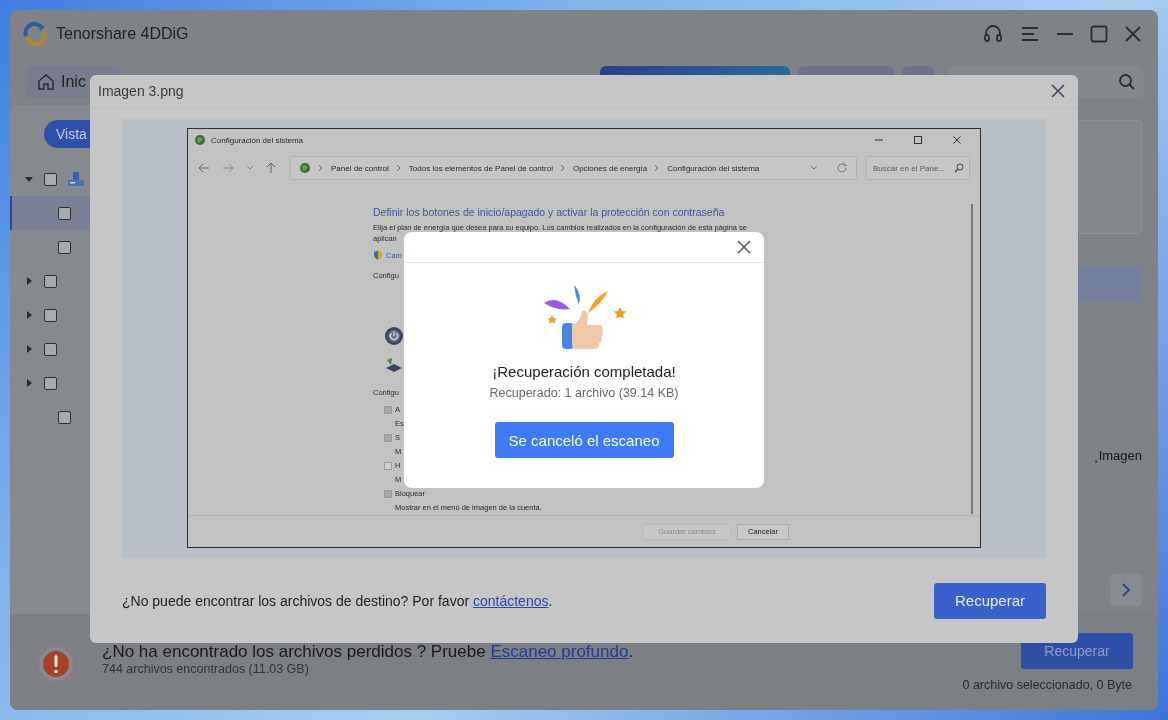 The width and height of the screenshot is (1168, 720). I want to click on scrollbar, so click(972, 359).